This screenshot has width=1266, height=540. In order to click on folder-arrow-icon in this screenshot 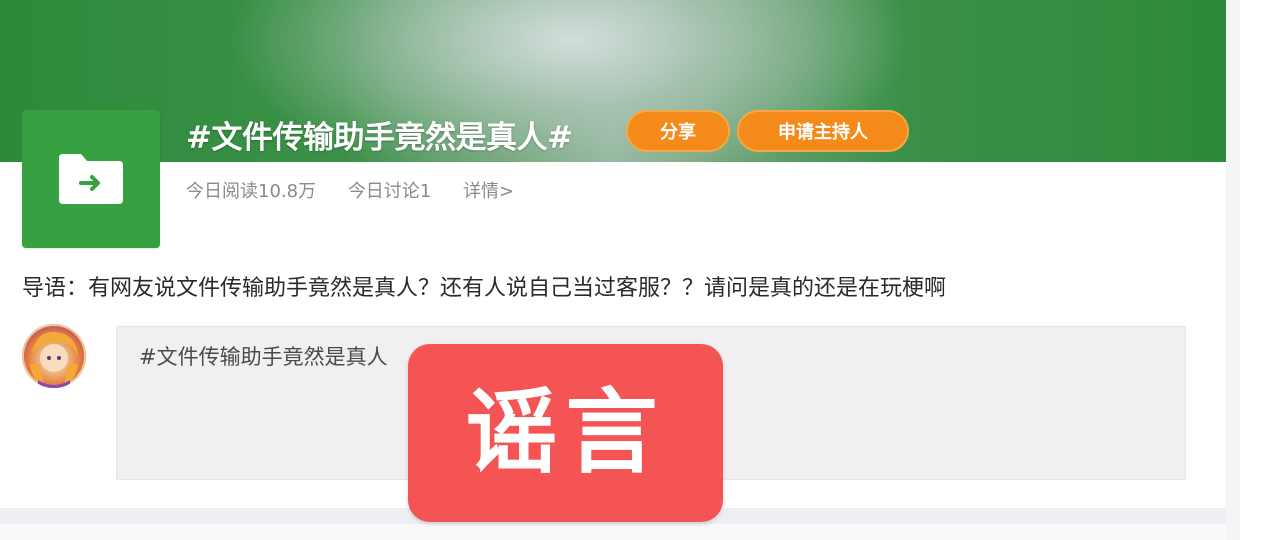, I will do `click(91, 179)`.